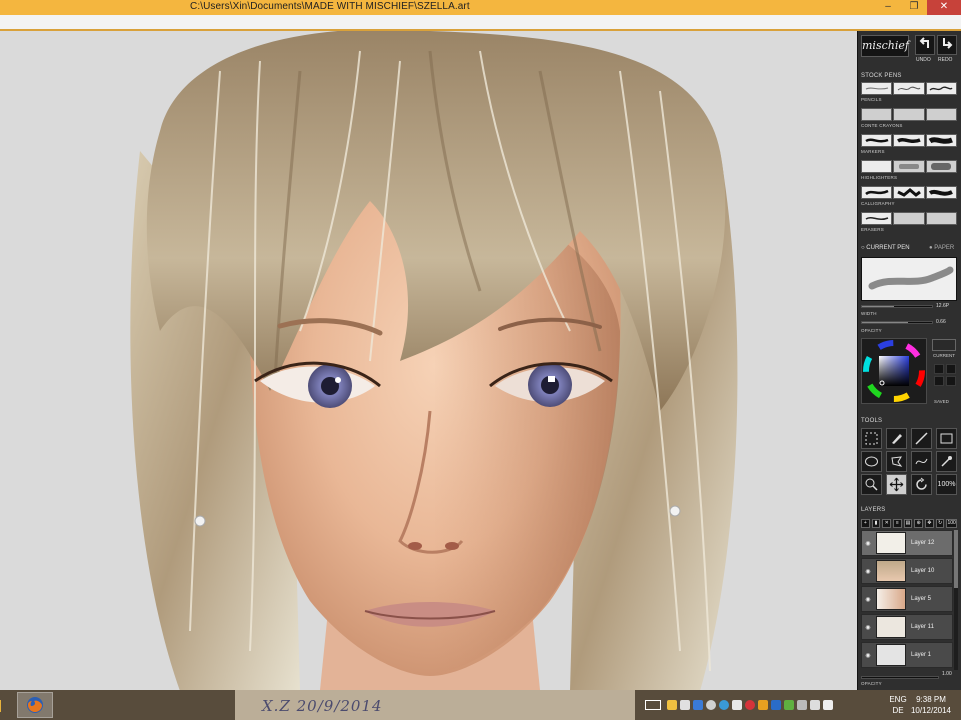  Describe the element at coordinates (909, 461) in the screenshot. I see `tools-grid: 100%` at that location.